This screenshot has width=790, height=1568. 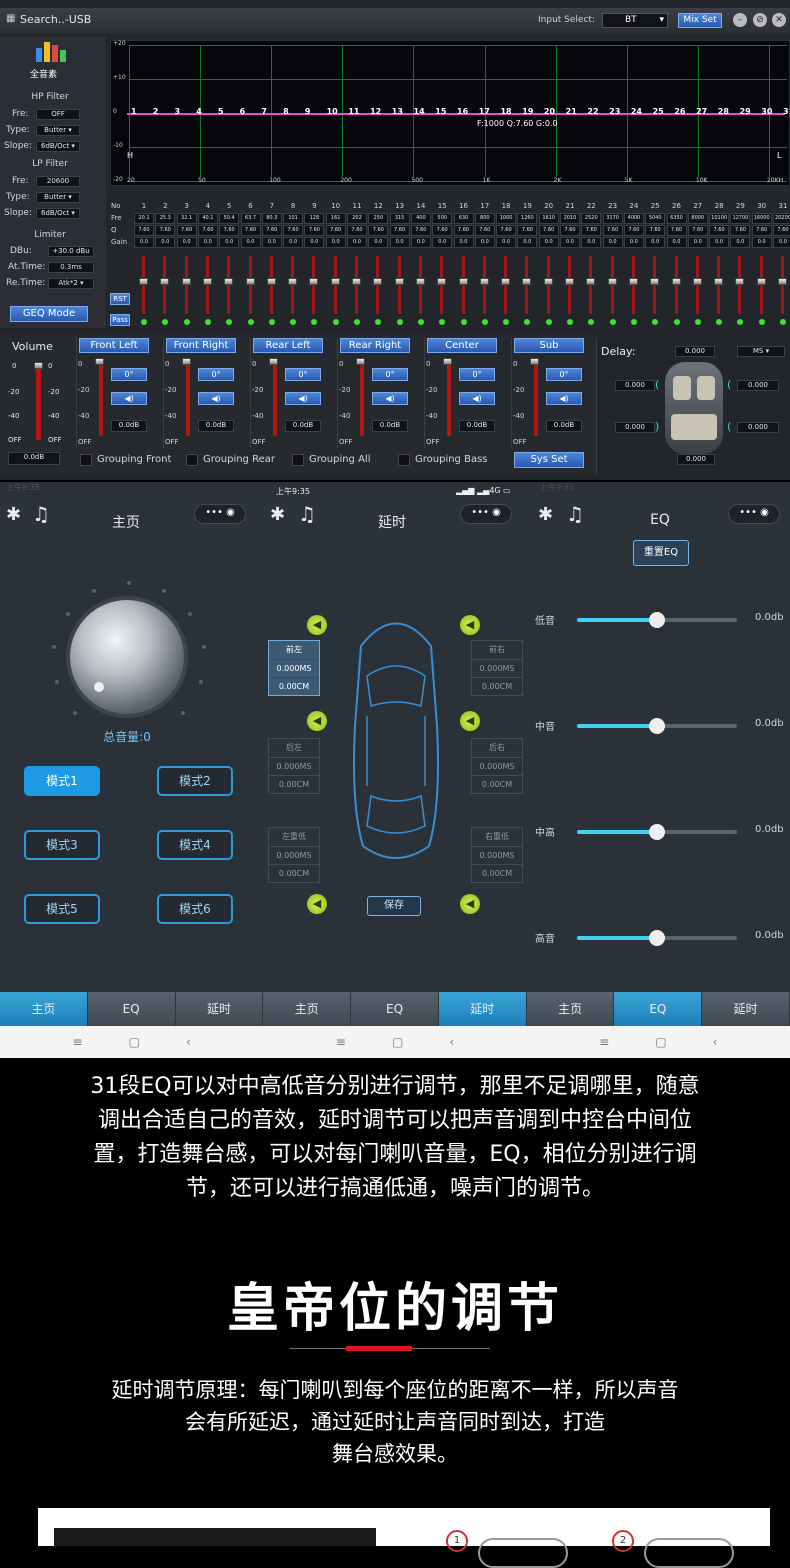 I want to click on home-menu-pill: ••• ◉, so click(x=220, y=514).